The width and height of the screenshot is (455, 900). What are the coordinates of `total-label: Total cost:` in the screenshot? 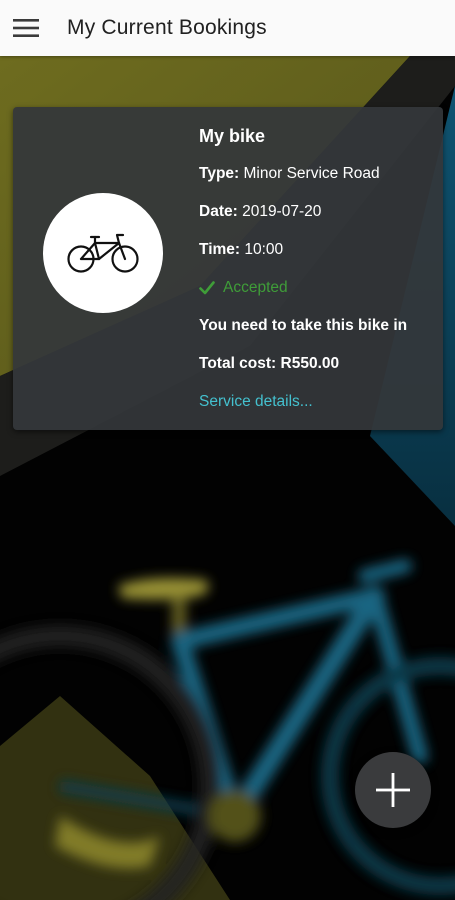 It's located at (238, 363).